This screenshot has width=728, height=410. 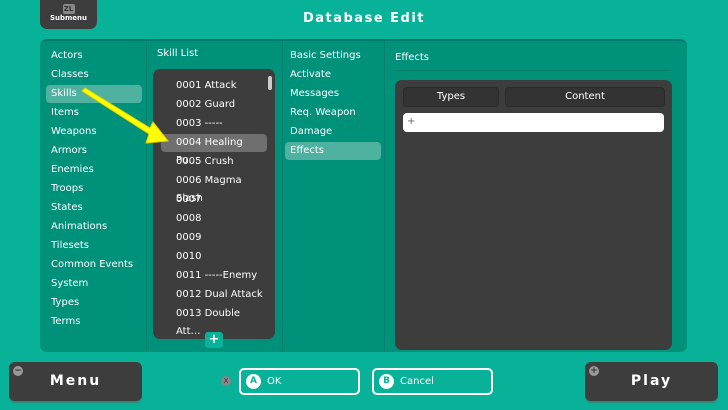 I want to click on cancel-label: Cancel, so click(x=417, y=381).